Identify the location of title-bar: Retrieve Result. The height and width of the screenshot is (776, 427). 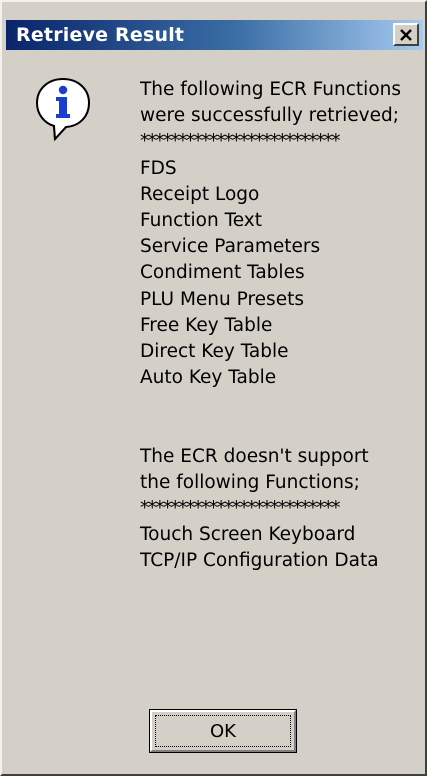
(214, 35).